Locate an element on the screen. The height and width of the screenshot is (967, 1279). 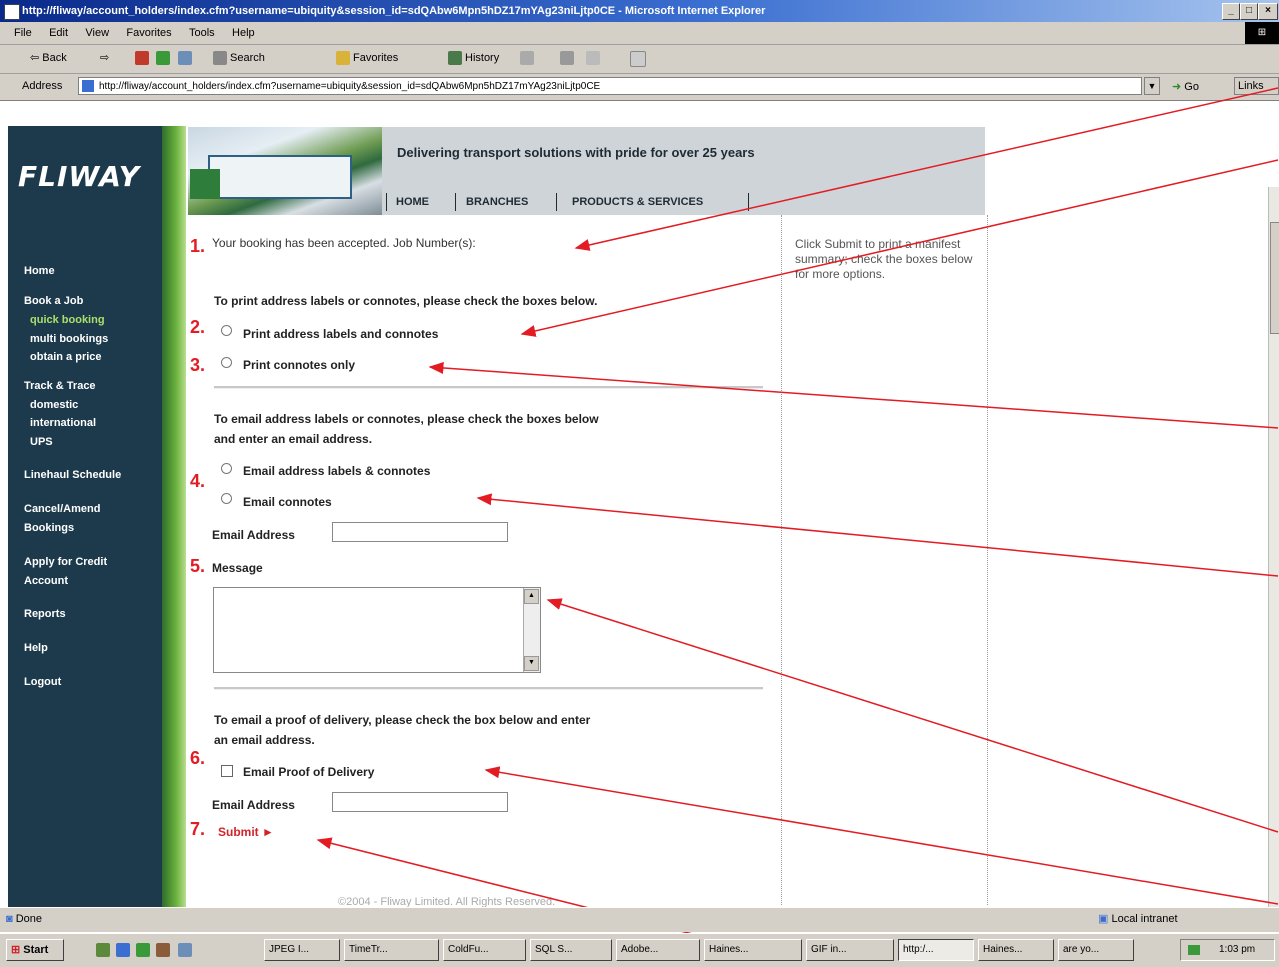
clock: 1:03 pm is located at coordinates (1237, 949).